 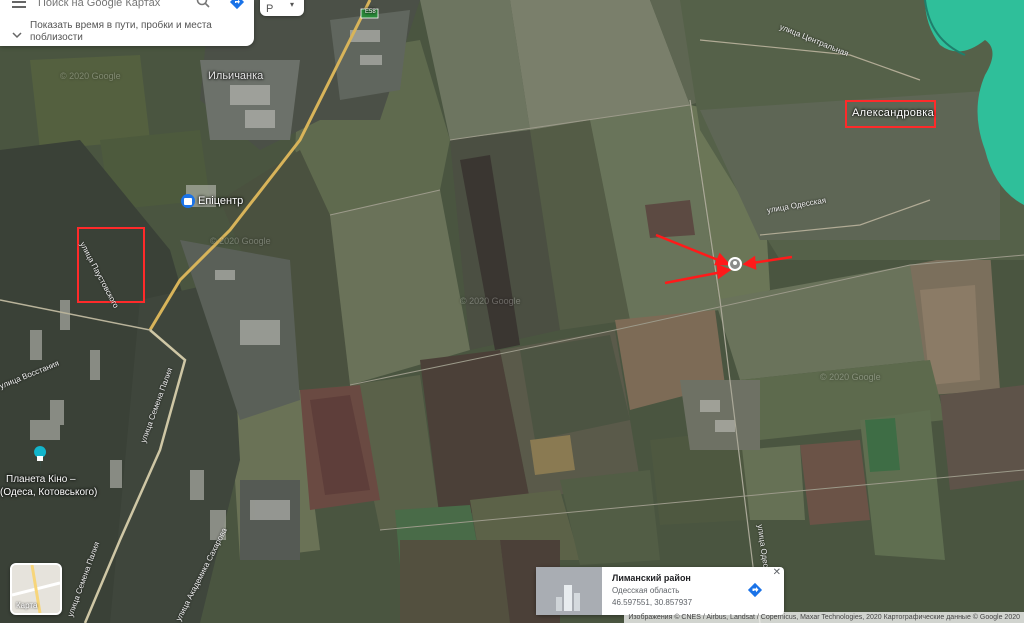 What do you see at coordinates (651, 578) in the screenshot?
I see `info-card-title: Лиманский район` at bounding box center [651, 578].